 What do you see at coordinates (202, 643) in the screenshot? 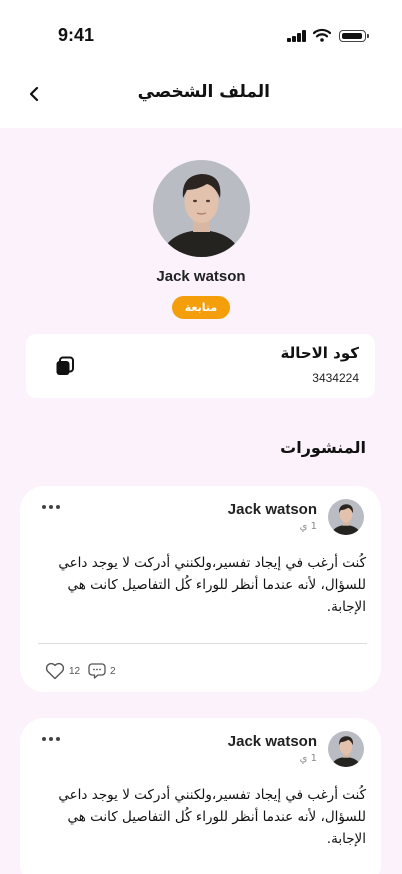
I see `post-divider` at bounding box center [202, 643].